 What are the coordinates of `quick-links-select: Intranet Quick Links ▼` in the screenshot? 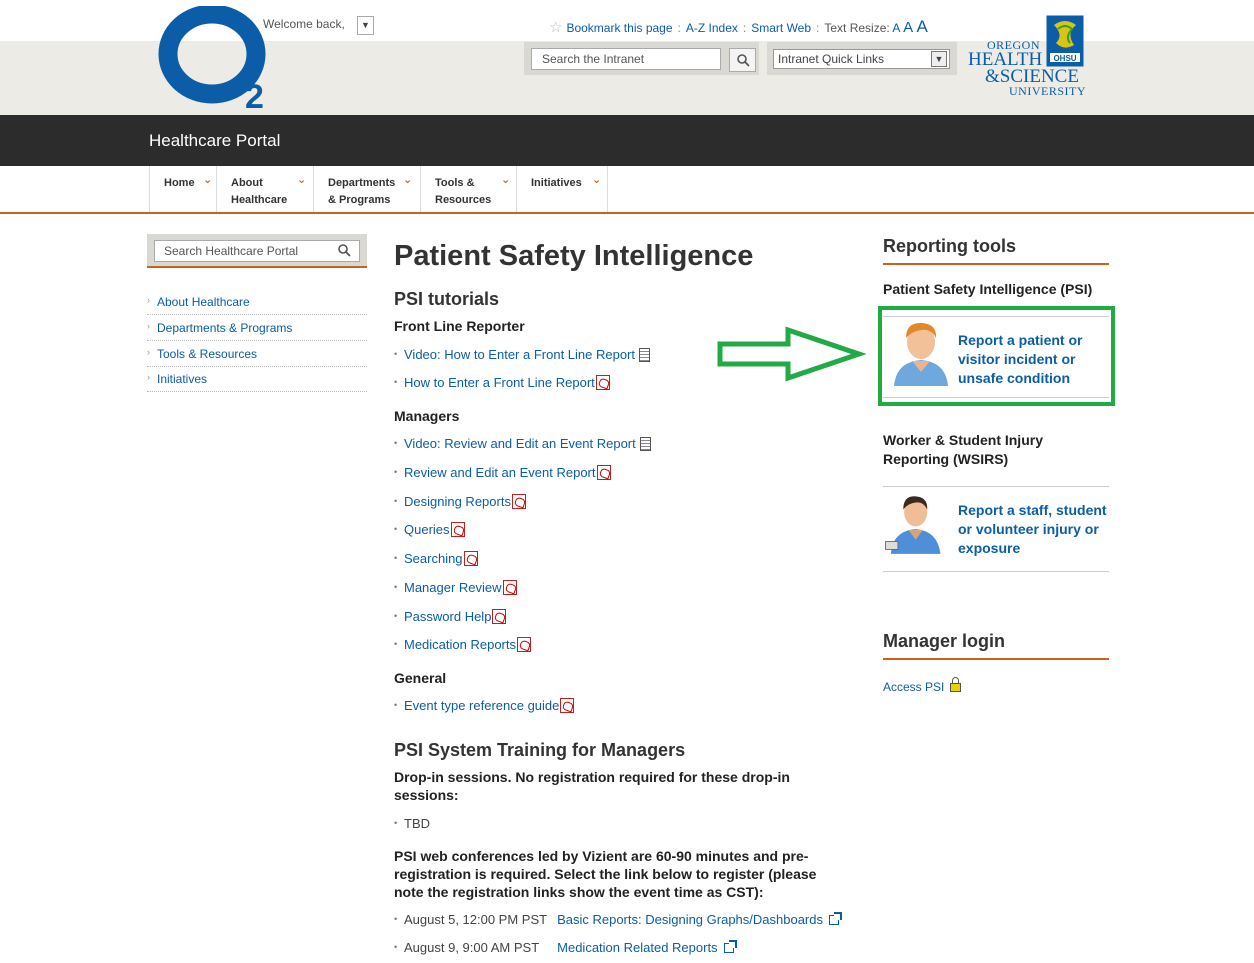 It's located at (861, 59).